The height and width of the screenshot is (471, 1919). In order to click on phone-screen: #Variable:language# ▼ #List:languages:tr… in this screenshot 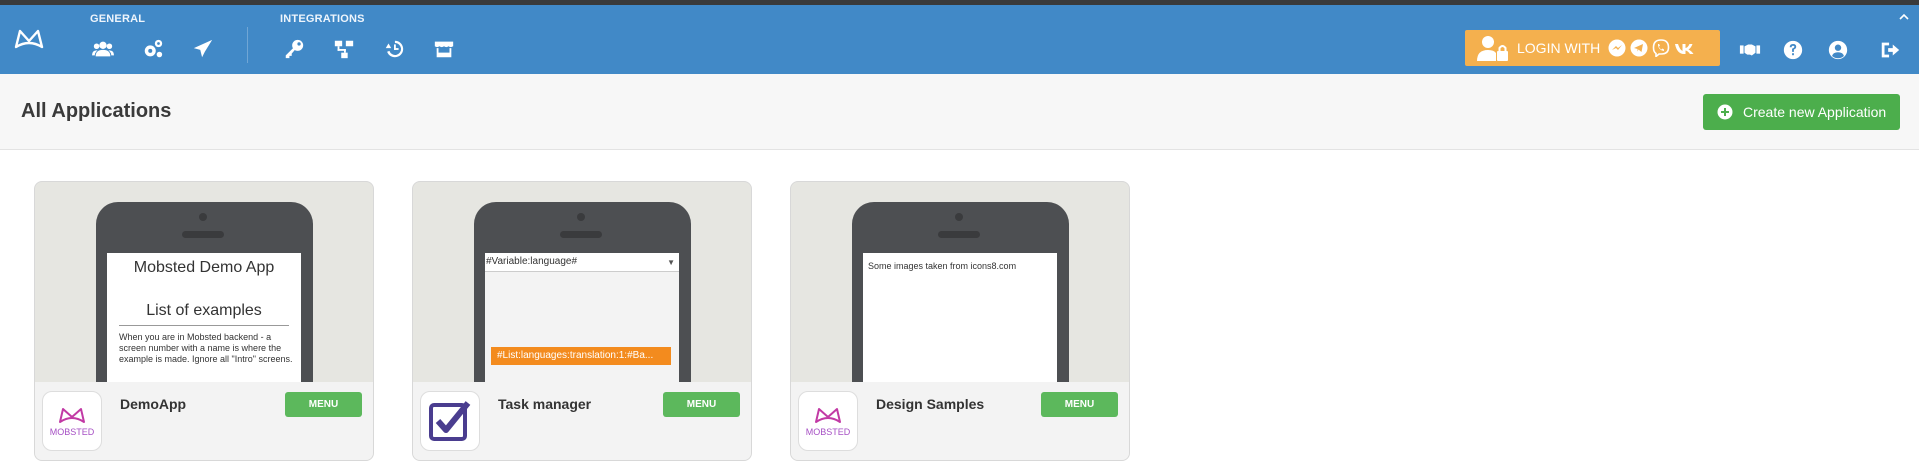, I will do `click(582, 317)`.